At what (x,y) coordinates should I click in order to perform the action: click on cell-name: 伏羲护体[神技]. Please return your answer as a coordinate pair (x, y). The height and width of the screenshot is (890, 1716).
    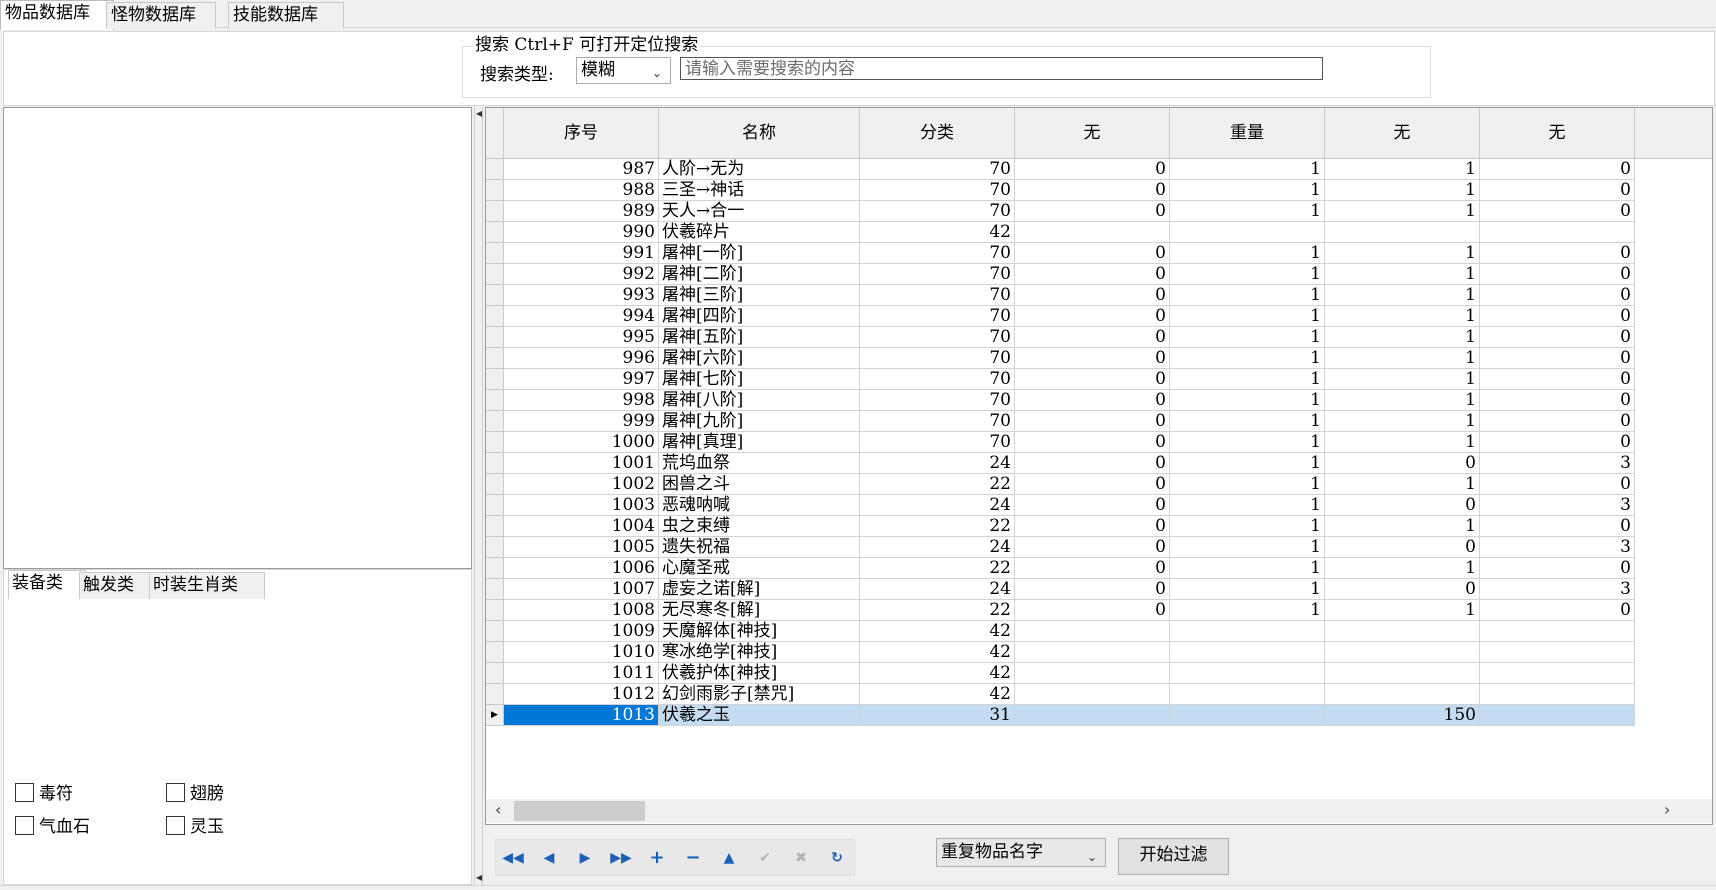
    Looking at the image, I should click on (759, 673).